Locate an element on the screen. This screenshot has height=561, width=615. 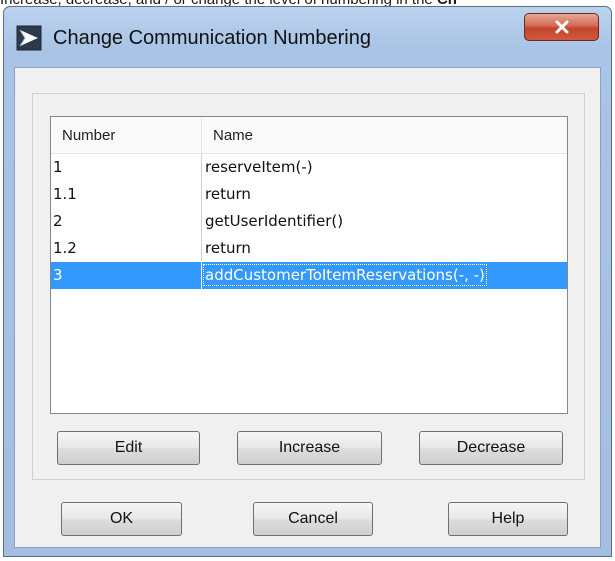
help-button: Help is located at coordinates (508, 519).